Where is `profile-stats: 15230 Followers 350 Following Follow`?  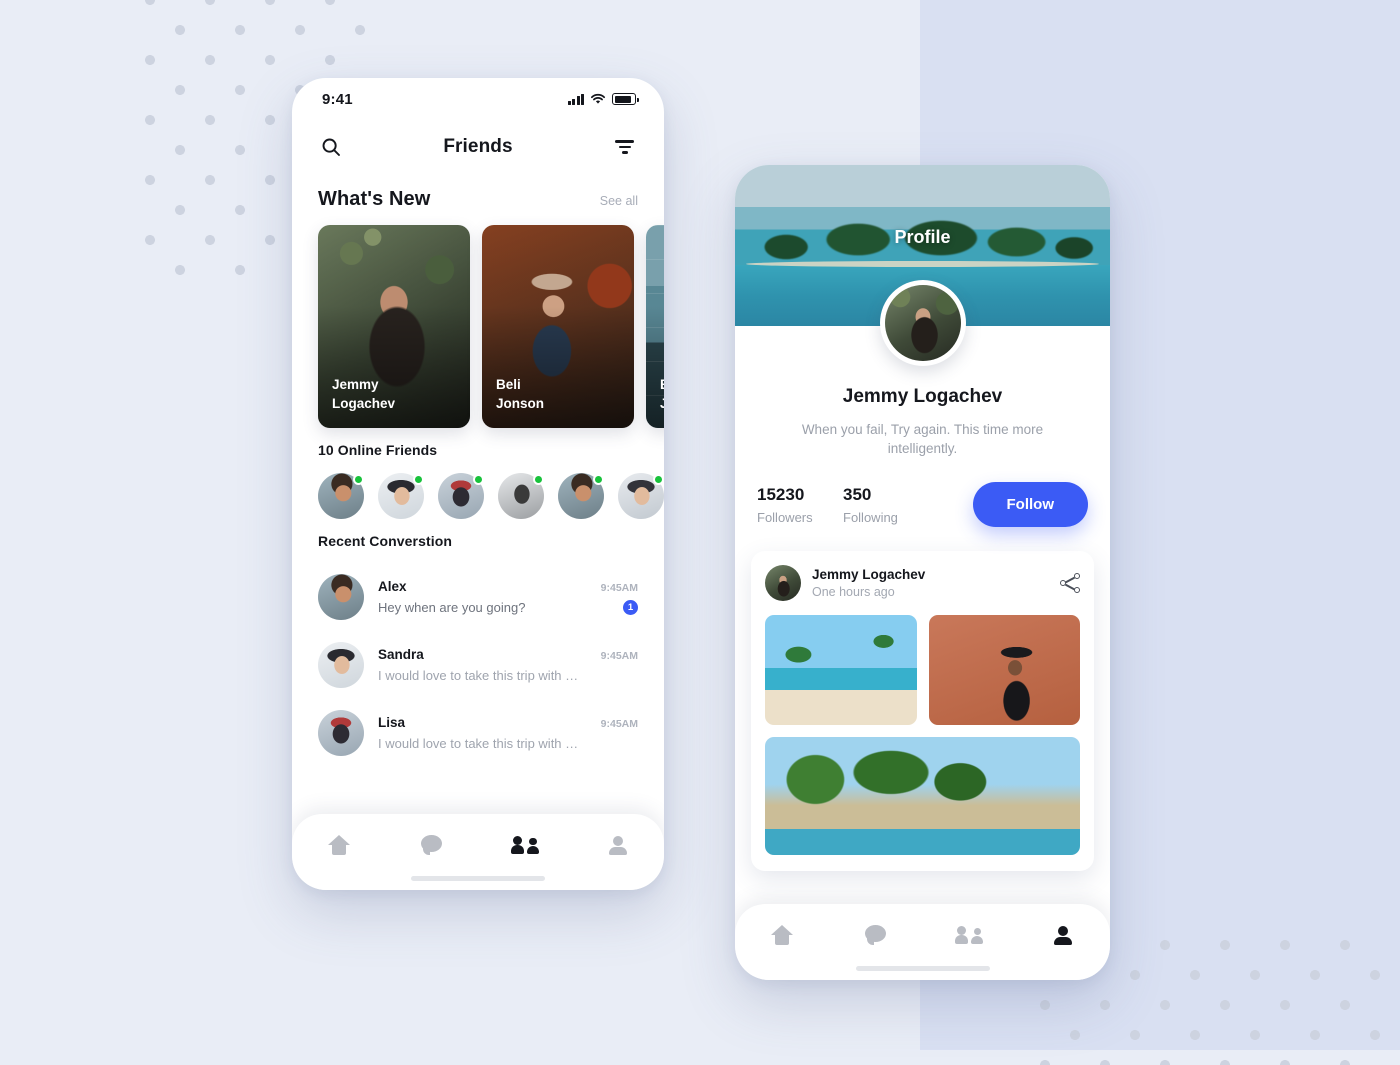 profile-stats: 15230 Followers 350 Following Follow is located at coordinates (922, 505).